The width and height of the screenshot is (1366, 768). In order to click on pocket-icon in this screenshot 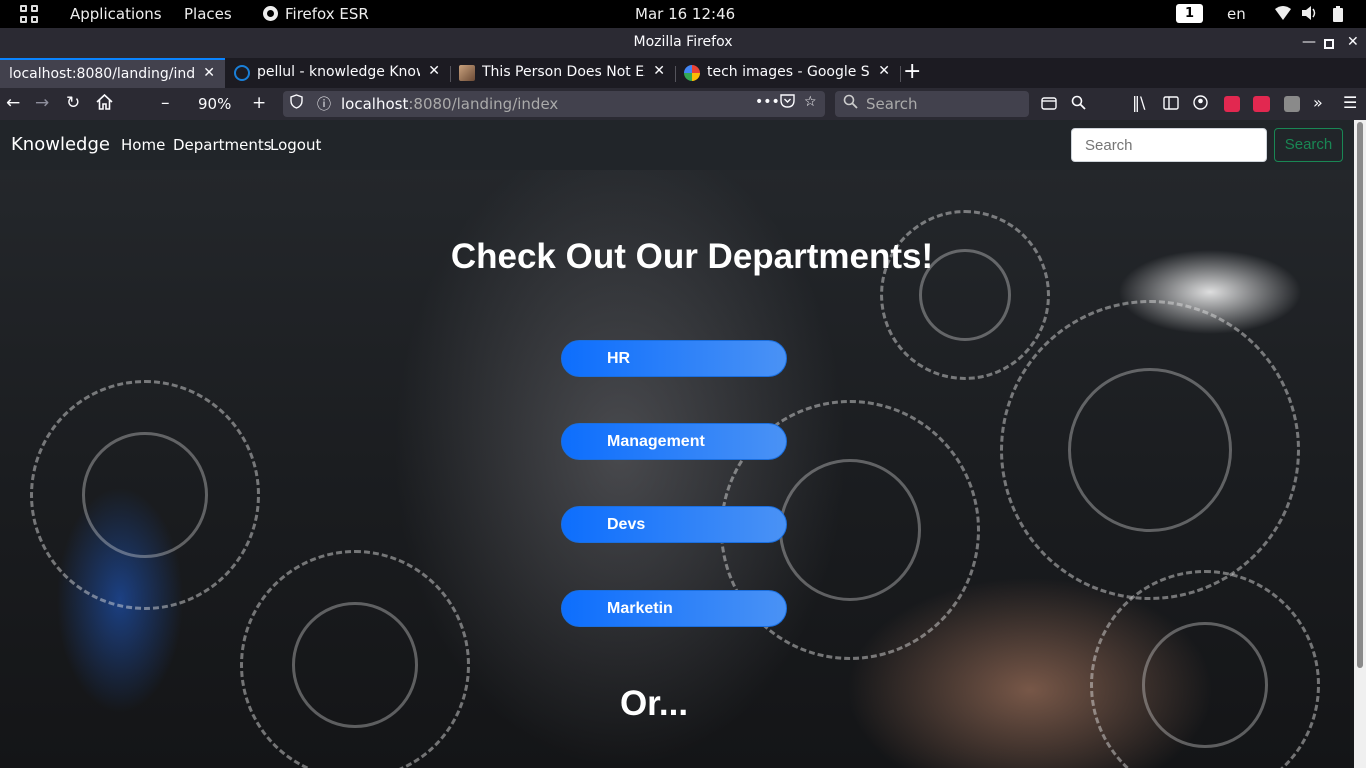, I will do `click(787, 103)`.